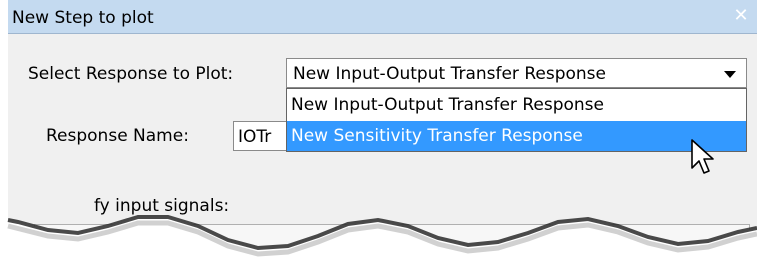 The width and height of the screenshot is (757, 262). I want to click on dropdown-option-sensitivity: New Sensitivity Transfer Response, so click(516, 136).